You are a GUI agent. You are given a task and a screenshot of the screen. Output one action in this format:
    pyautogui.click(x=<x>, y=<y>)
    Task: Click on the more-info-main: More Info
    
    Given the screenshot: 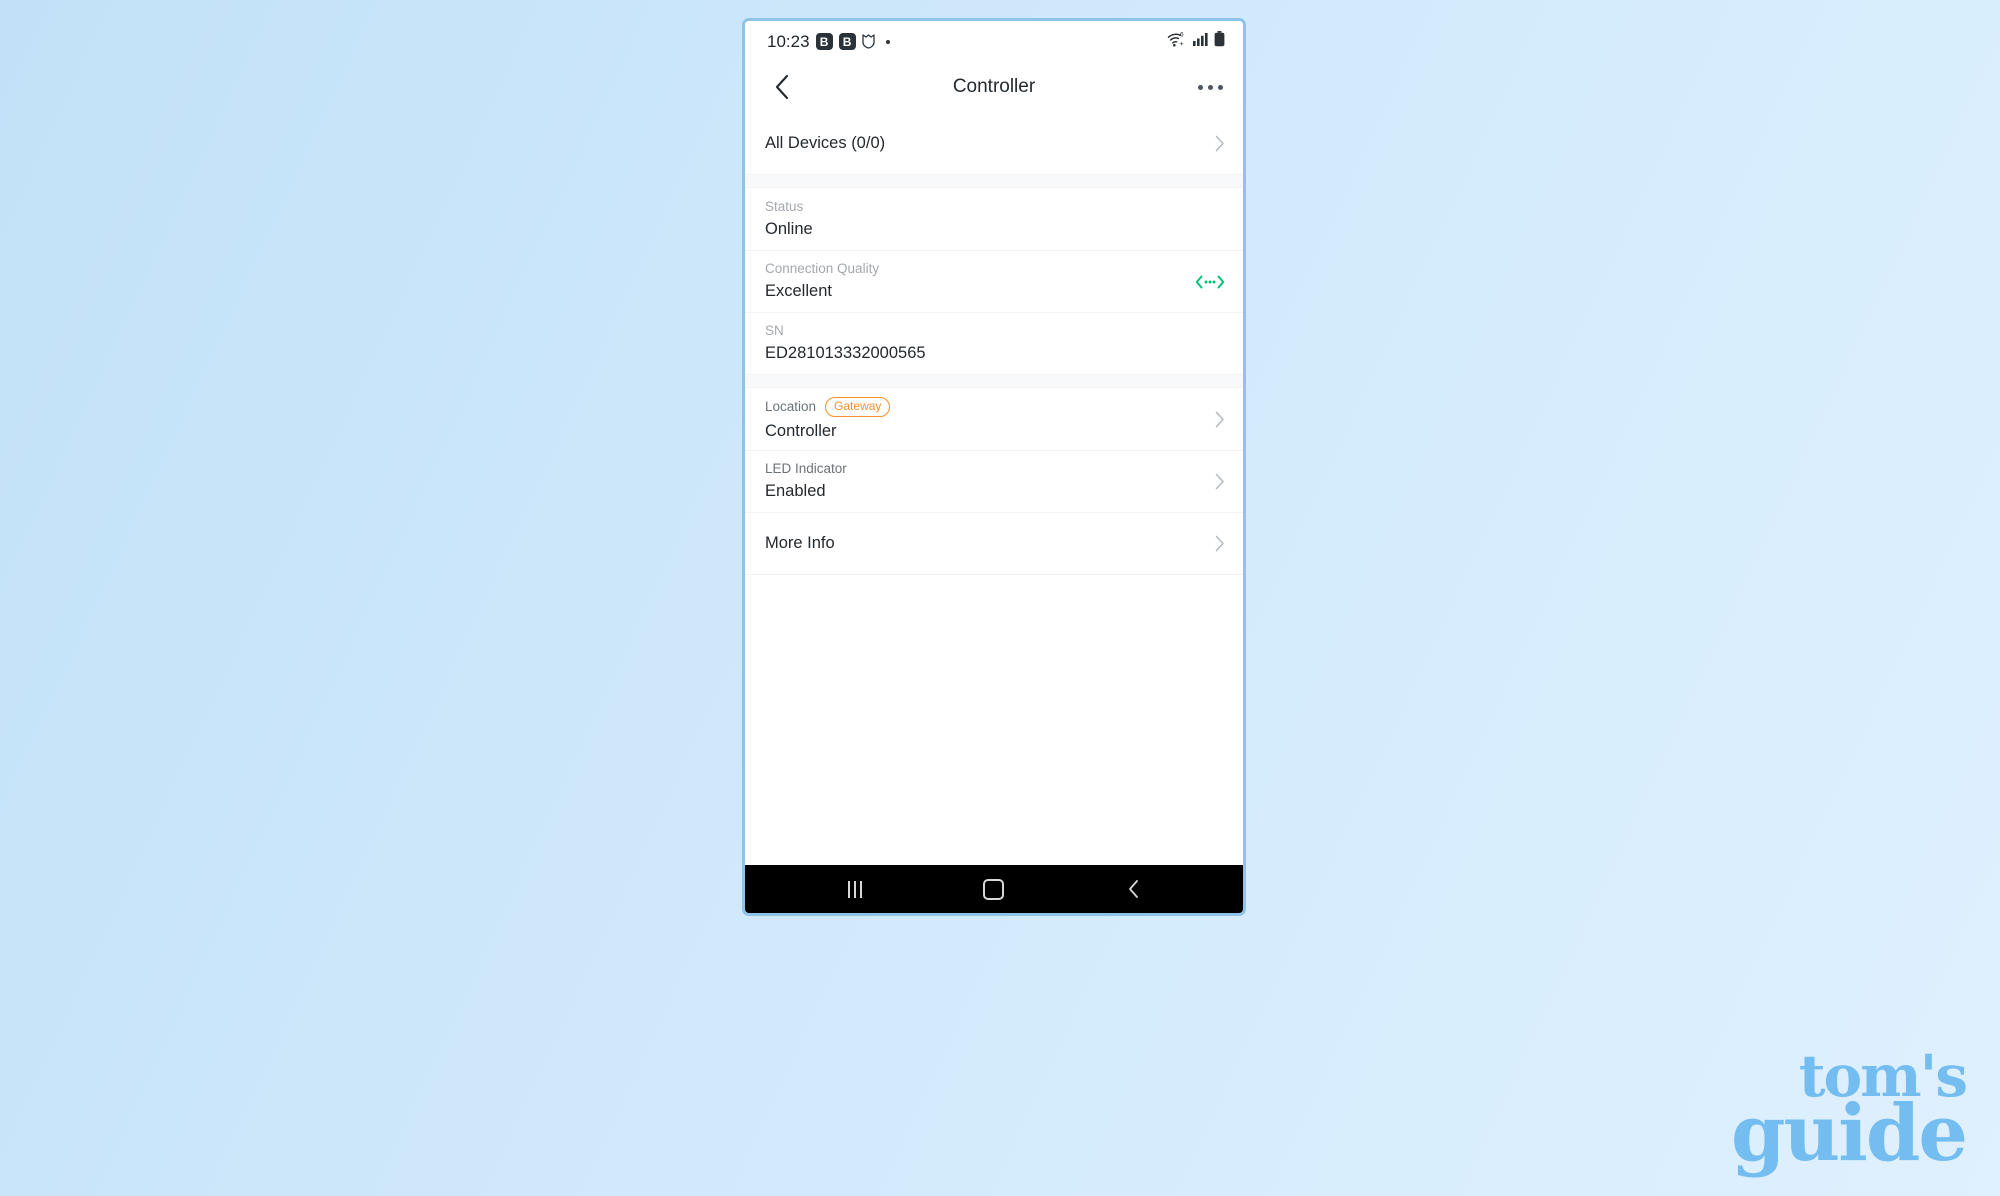 What is the action you would take?
    pyautogui.click(x=985, y=543)
    